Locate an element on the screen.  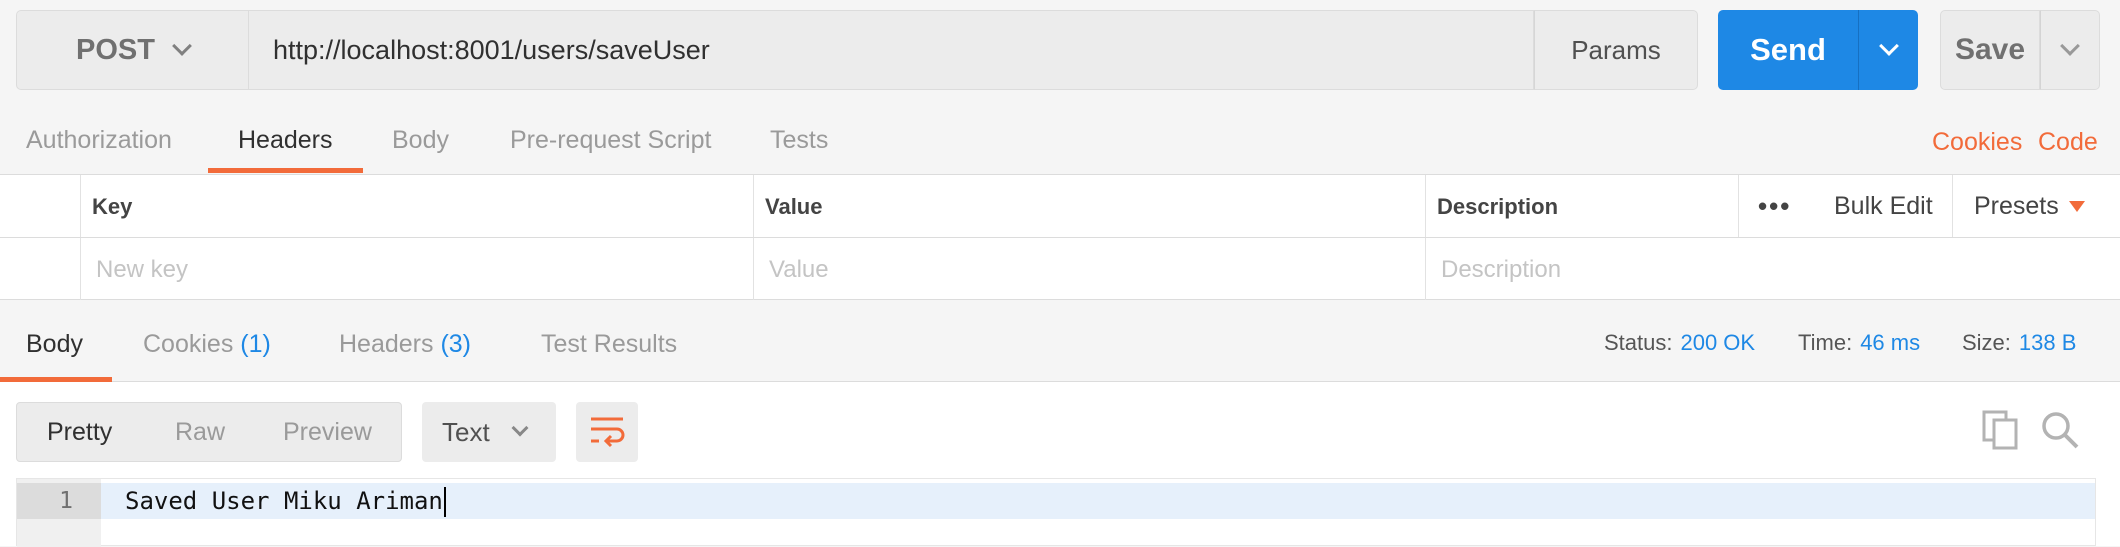
response-editor: 1 Saved User Miku Ariman is located at coordinates (1056, 512).